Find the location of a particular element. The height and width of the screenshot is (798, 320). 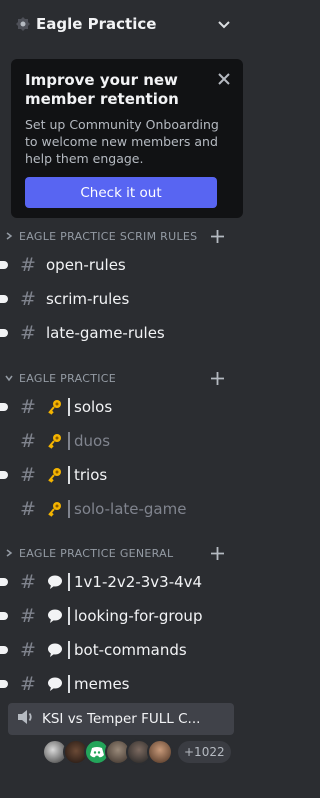

channel-bot-commands: # bot-commands is located at coordinates (120, 650).